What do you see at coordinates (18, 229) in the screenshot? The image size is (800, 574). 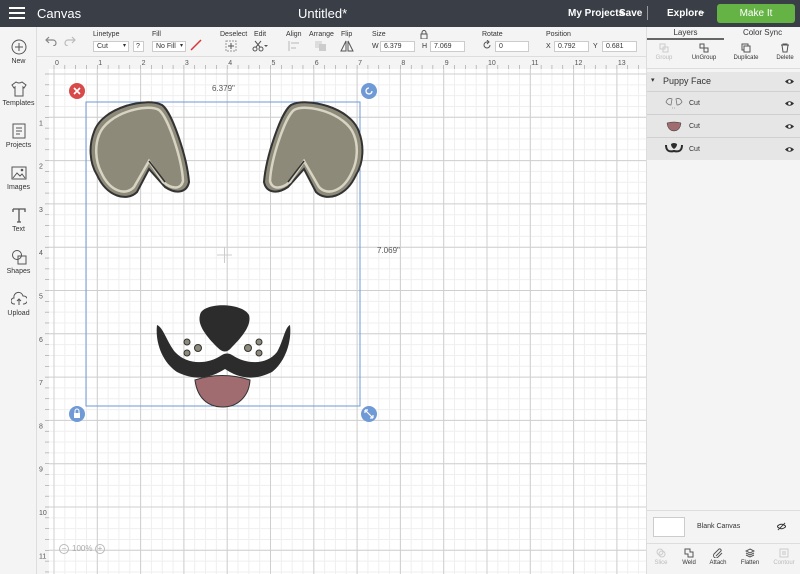 I see `sidebar-item-label: Text` at bounding box center [18, 229].